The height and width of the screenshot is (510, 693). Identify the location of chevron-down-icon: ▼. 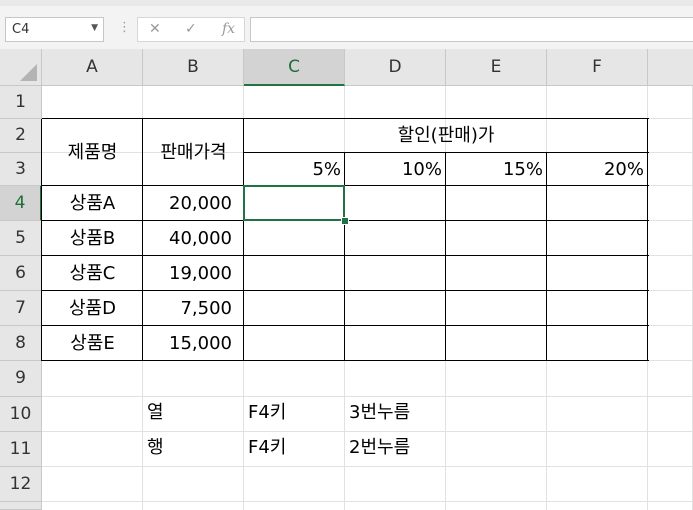
(94, 28).